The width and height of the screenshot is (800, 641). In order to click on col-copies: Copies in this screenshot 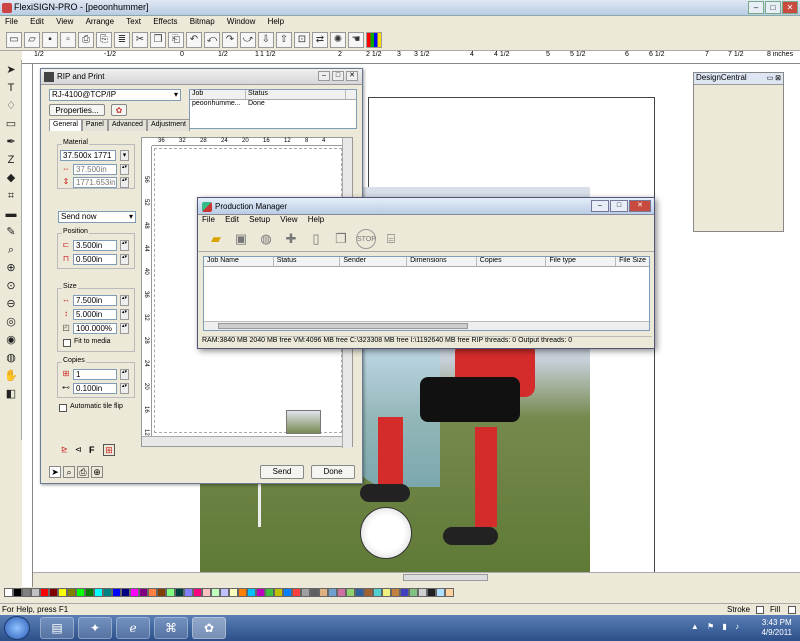, I will do `click(512, 261)`.